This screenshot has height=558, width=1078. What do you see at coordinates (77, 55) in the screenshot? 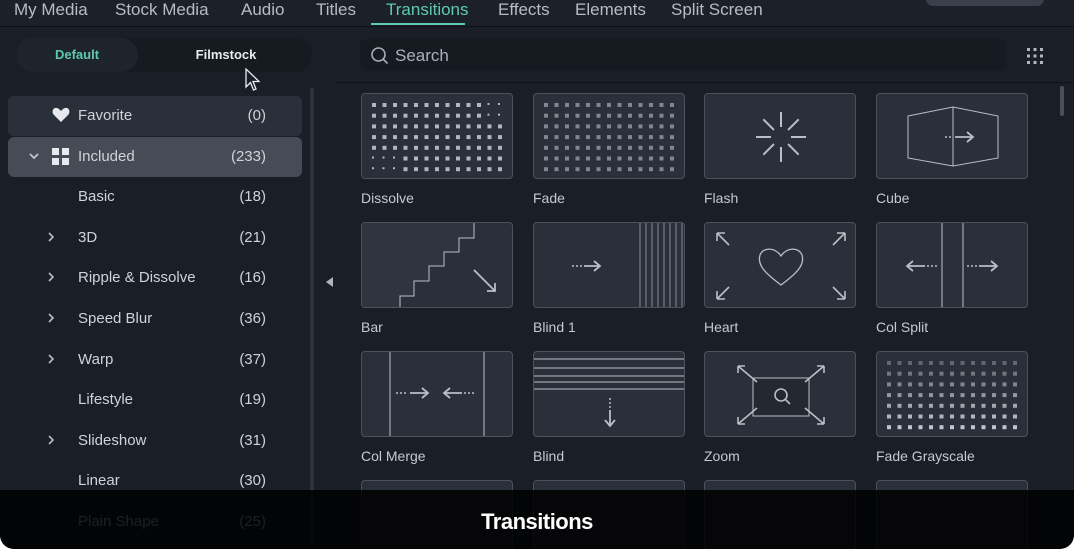
I see `default-tab-button: Default` at bounding box center [77, 55].